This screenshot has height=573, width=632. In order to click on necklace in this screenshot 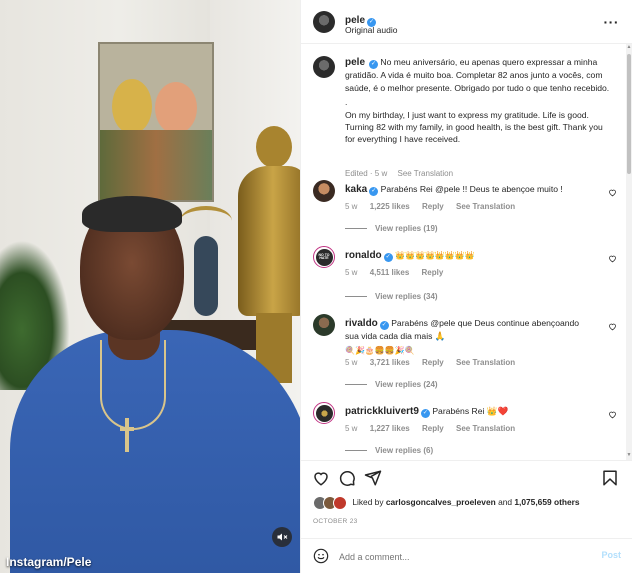, I will do `click(133, 385)`.